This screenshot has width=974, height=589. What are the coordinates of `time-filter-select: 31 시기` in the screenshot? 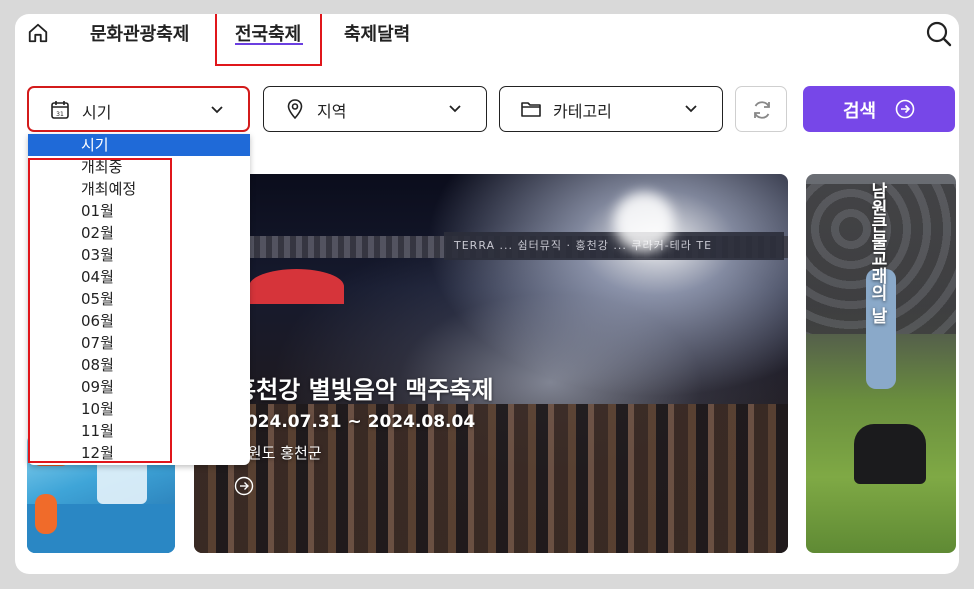 It's located at (138, 109).